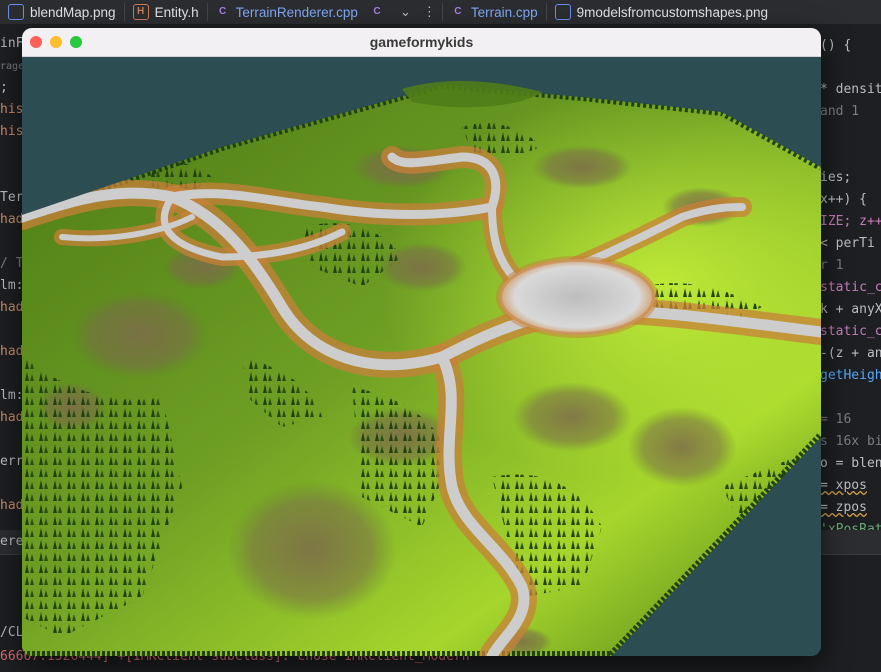 Image resolution: width=881 pixels, height=672 pixels. Describe the element at coordinates (843, 485) in the screenshot. I see `code-line: = xpos` at that location.